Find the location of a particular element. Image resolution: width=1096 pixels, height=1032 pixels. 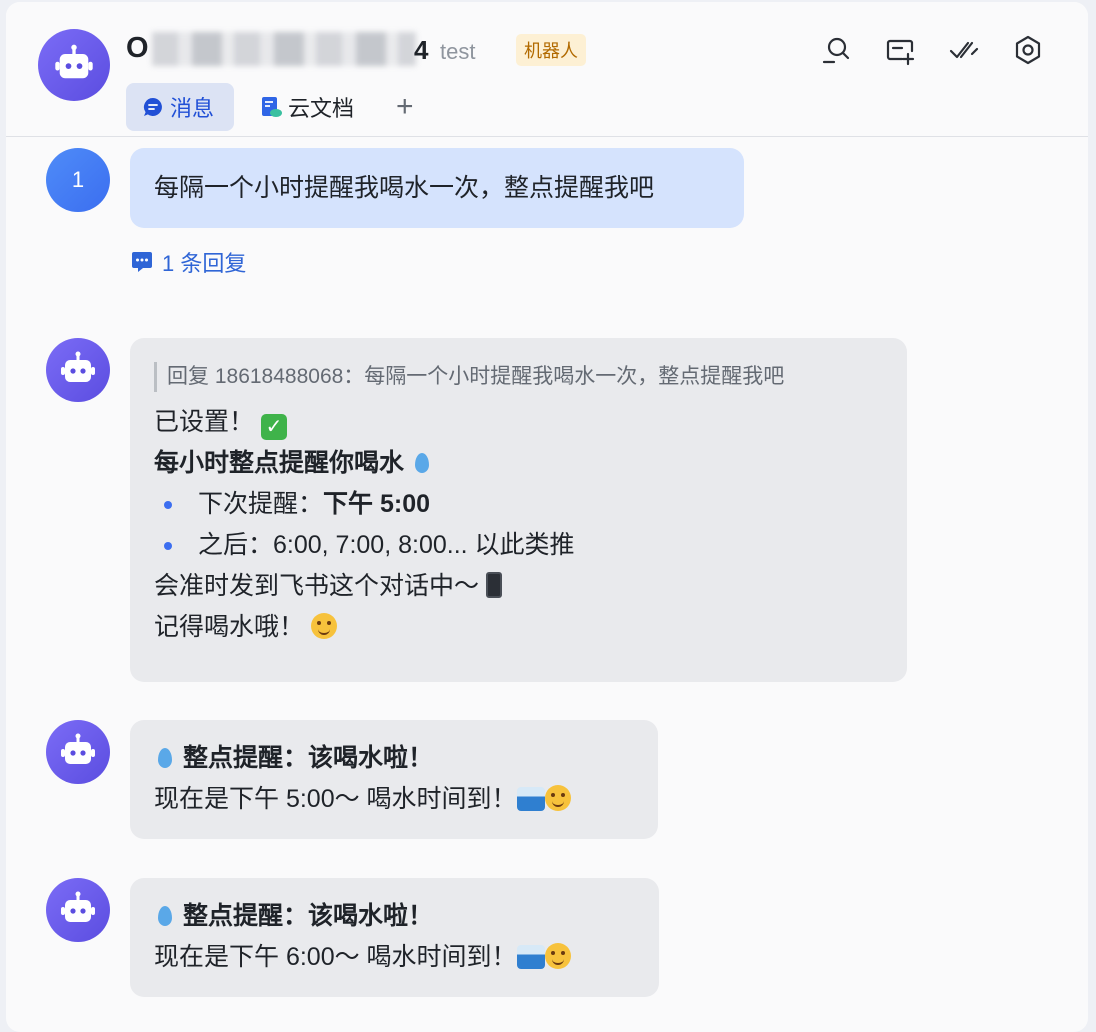

next-reminder-label: 下次提醒： is located at coordinates (261, 504).